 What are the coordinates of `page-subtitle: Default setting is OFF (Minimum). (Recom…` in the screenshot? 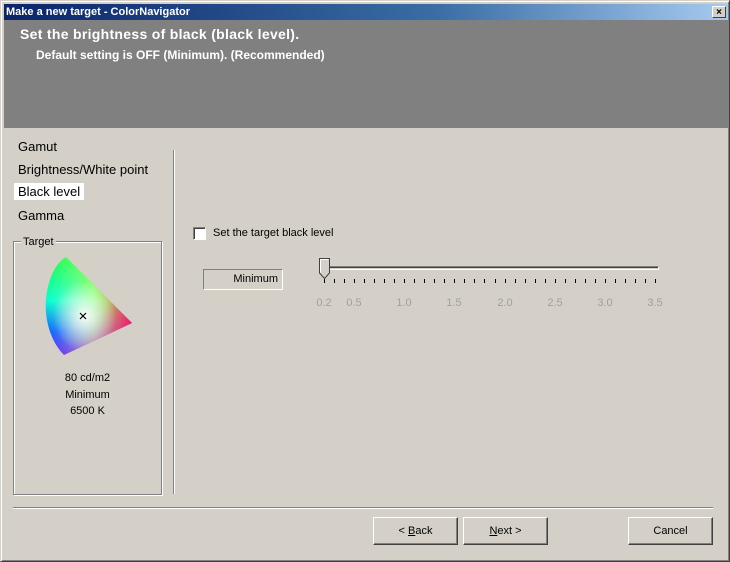 It's located at (180, 55).